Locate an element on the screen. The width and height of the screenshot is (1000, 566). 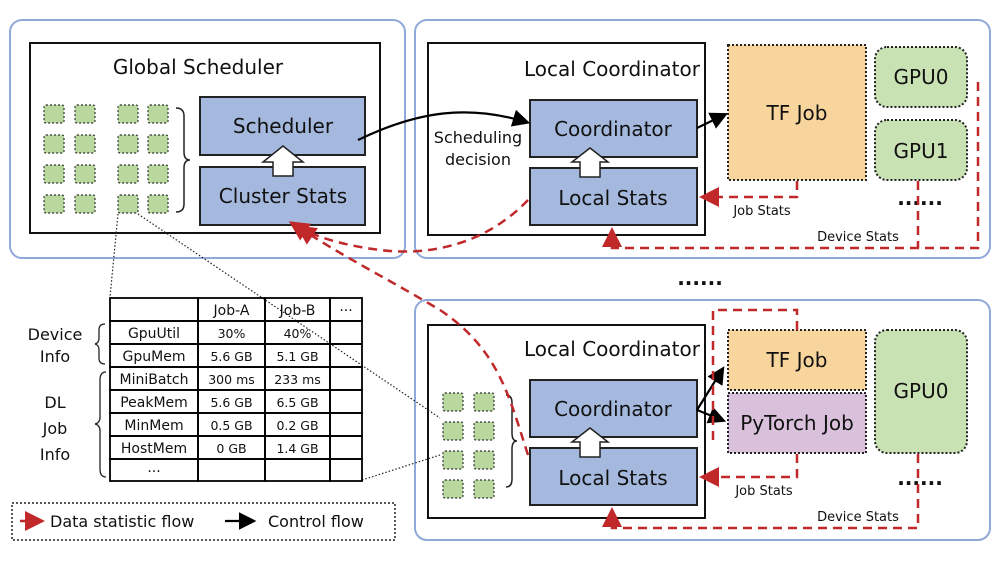
cluster-stats-label: Cluster Stats is located at coordinates (283, 196).